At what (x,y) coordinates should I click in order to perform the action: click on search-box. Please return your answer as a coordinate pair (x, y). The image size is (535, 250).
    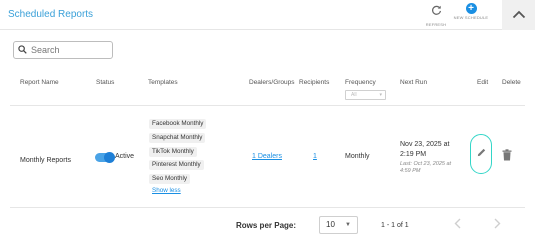
    Looking at the image, I should click on (63, 50).